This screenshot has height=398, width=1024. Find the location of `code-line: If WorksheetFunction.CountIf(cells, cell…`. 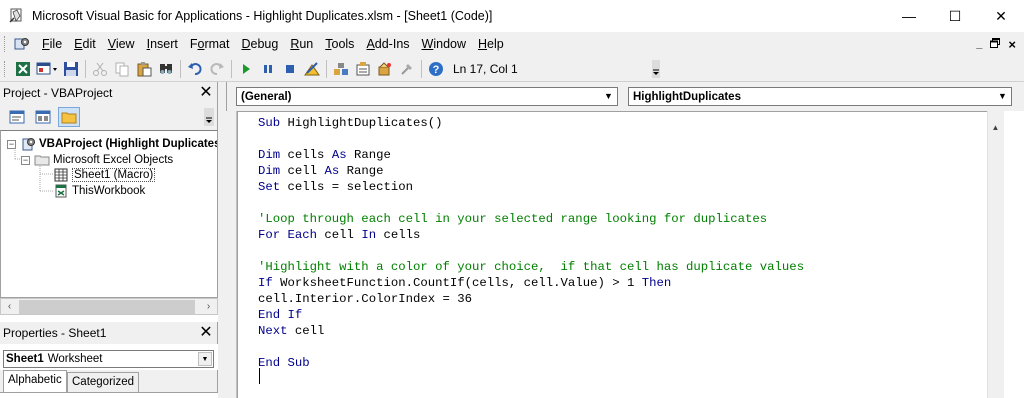

code-line: If WorksheetFunction.CountIf(cells, cell… is located at coordinates (464, 283).